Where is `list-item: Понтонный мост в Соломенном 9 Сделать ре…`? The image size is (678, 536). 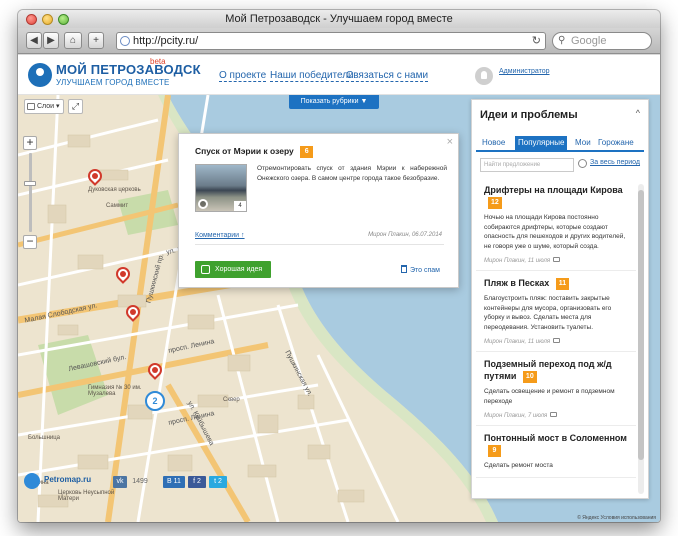
list-item: Понтонный мост в Соломенном 9 Сделать ре… is located at coordinates (556, 452).